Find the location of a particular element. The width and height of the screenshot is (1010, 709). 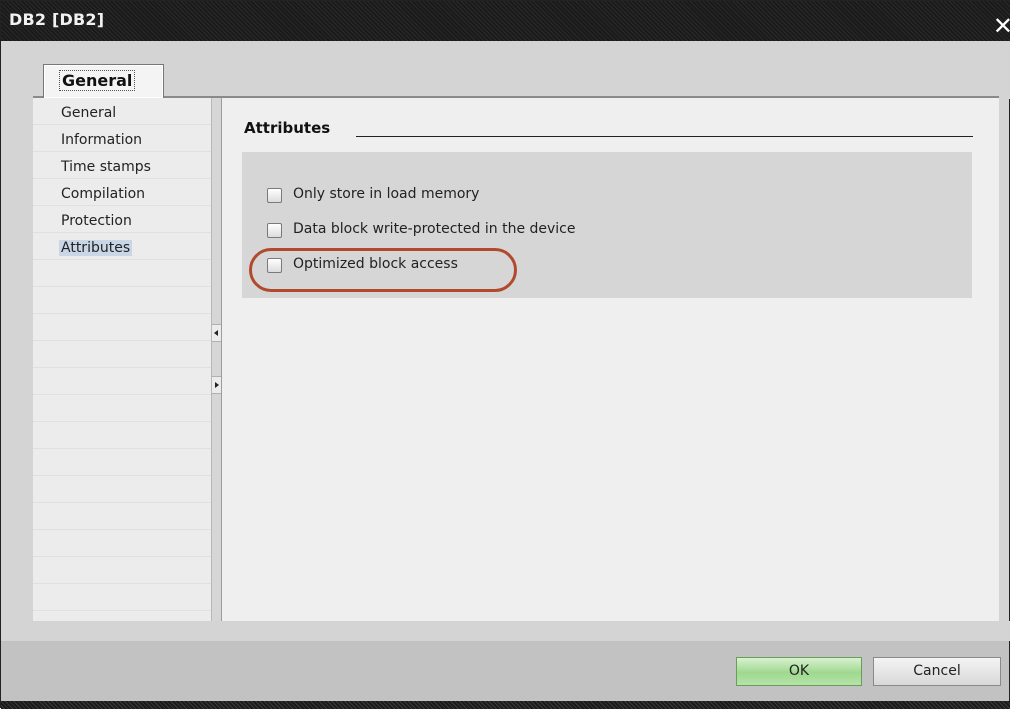

nav-item-information: Information is located at coordinates (101, 140).